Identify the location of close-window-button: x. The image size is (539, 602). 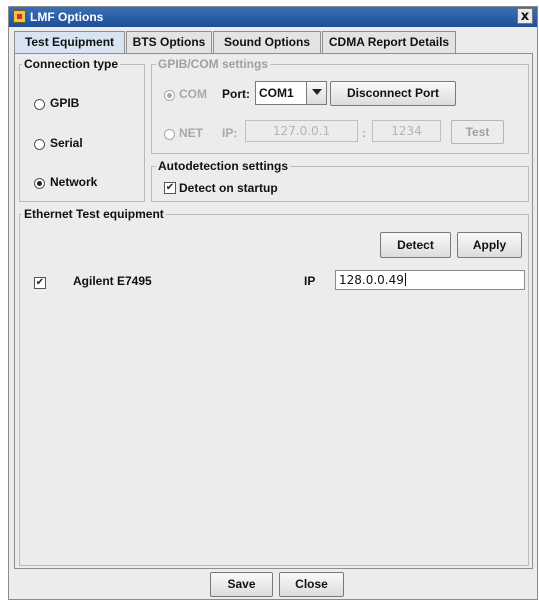
(525, 16).